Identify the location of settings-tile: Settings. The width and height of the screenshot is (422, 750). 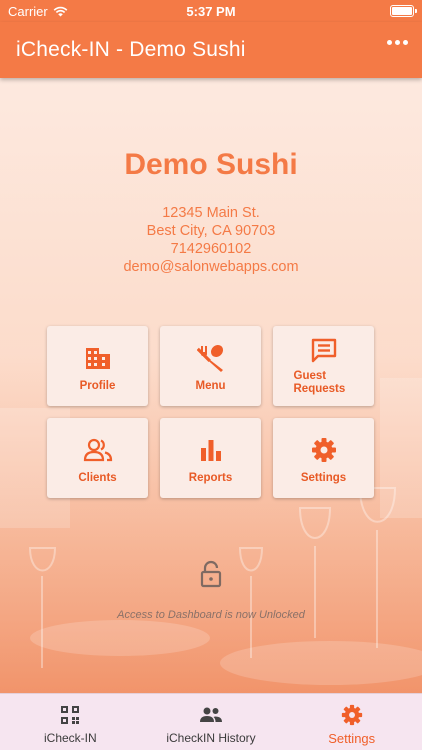
(323, 458).